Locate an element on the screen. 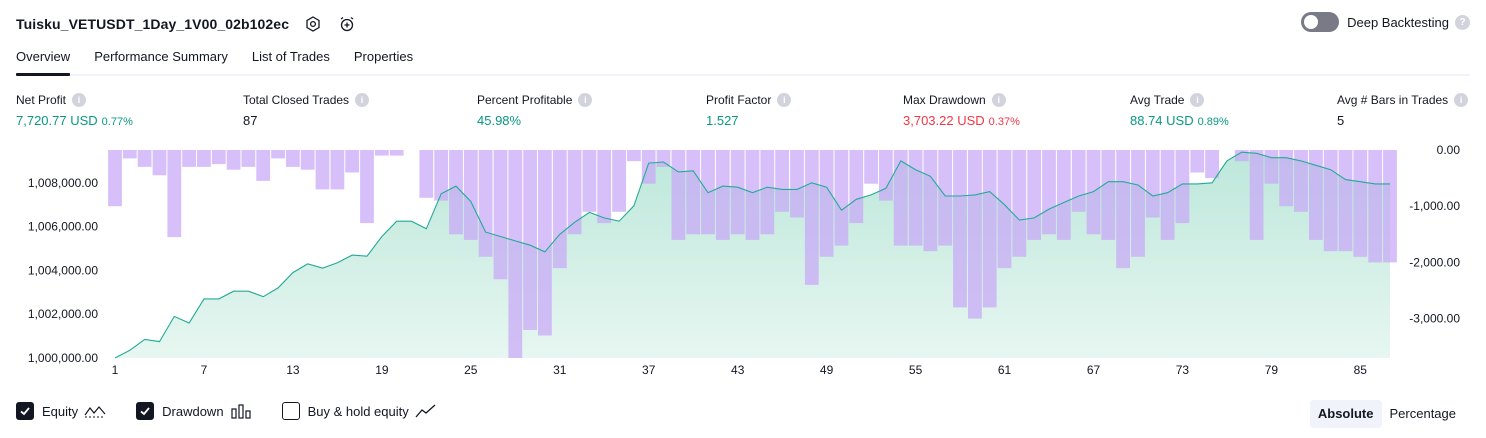 This screenshot has height=438, width=1486. x-axis-tick: 73 is located at coordinates (1183, 370).